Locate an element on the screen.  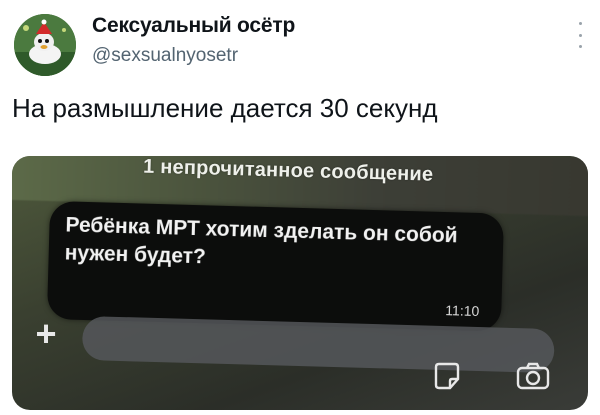
avatar is located at coordinates (45, 45).